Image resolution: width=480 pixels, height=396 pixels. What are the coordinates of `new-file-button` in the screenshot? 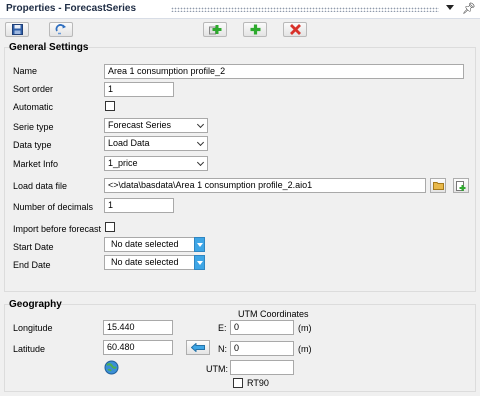 It's located at (461, 185).